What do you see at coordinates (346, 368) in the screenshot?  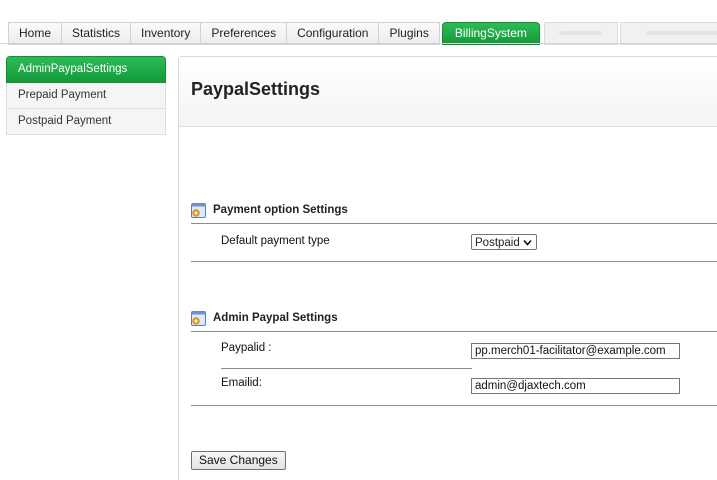 I see `row-divider` at bounding box center [346, 368].